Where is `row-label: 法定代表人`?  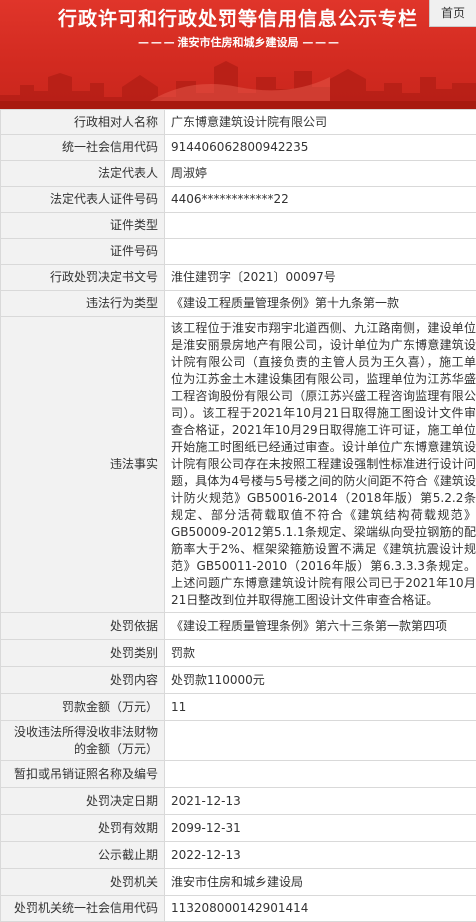
row-label: 法定代表人 is located at coordinates (83, 174).